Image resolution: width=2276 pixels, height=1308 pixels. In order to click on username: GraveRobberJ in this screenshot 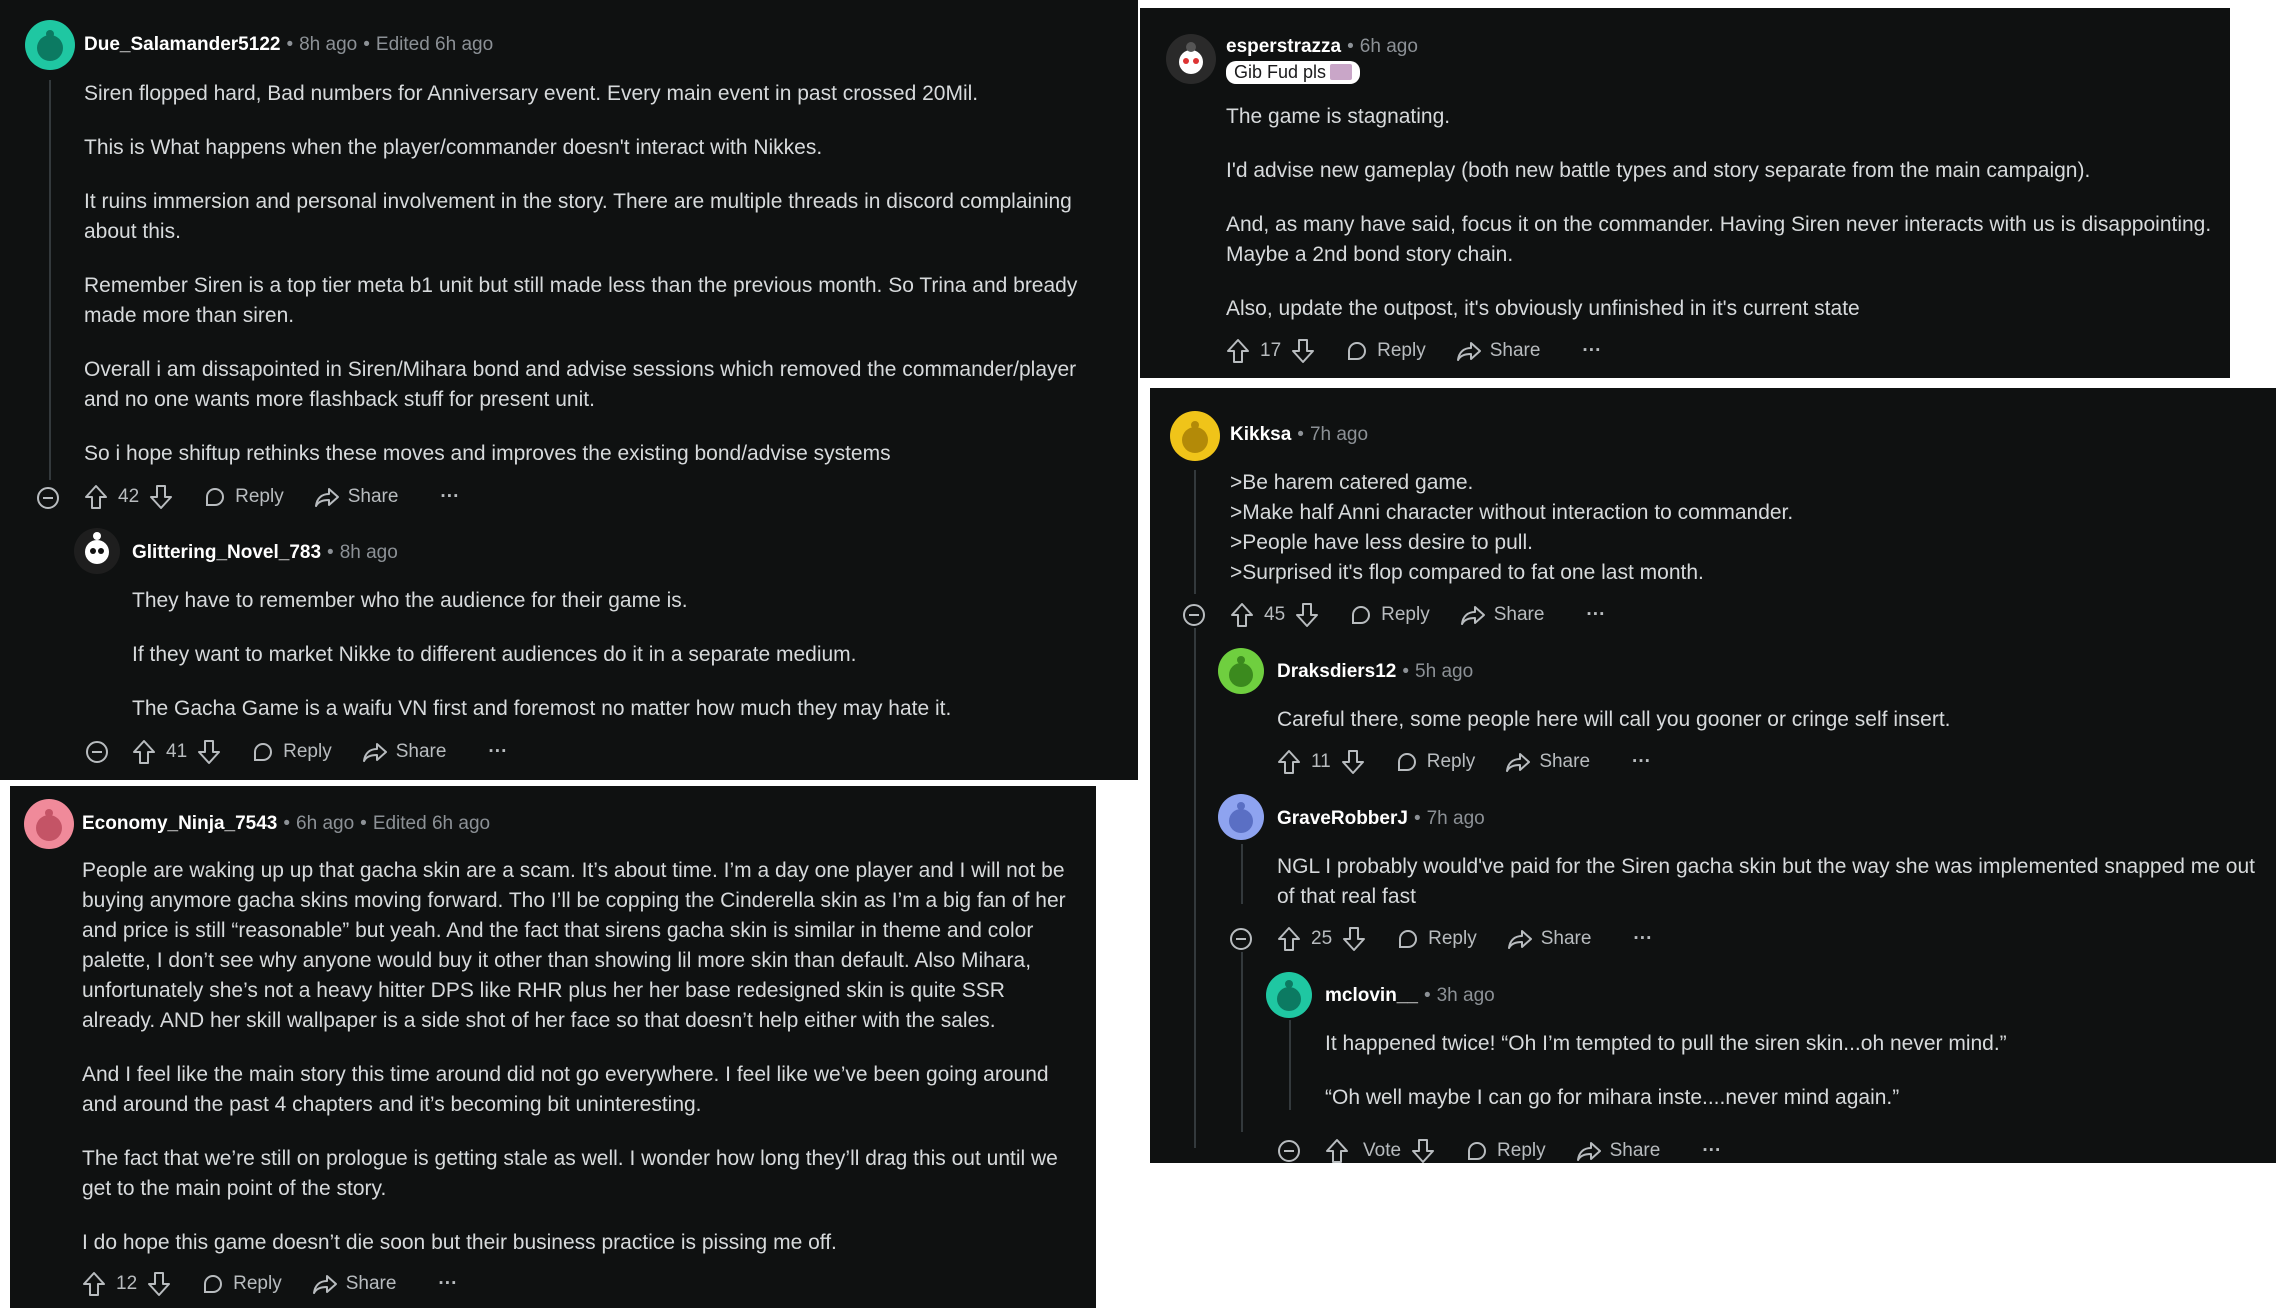, I will do `click(1342, 818)`.